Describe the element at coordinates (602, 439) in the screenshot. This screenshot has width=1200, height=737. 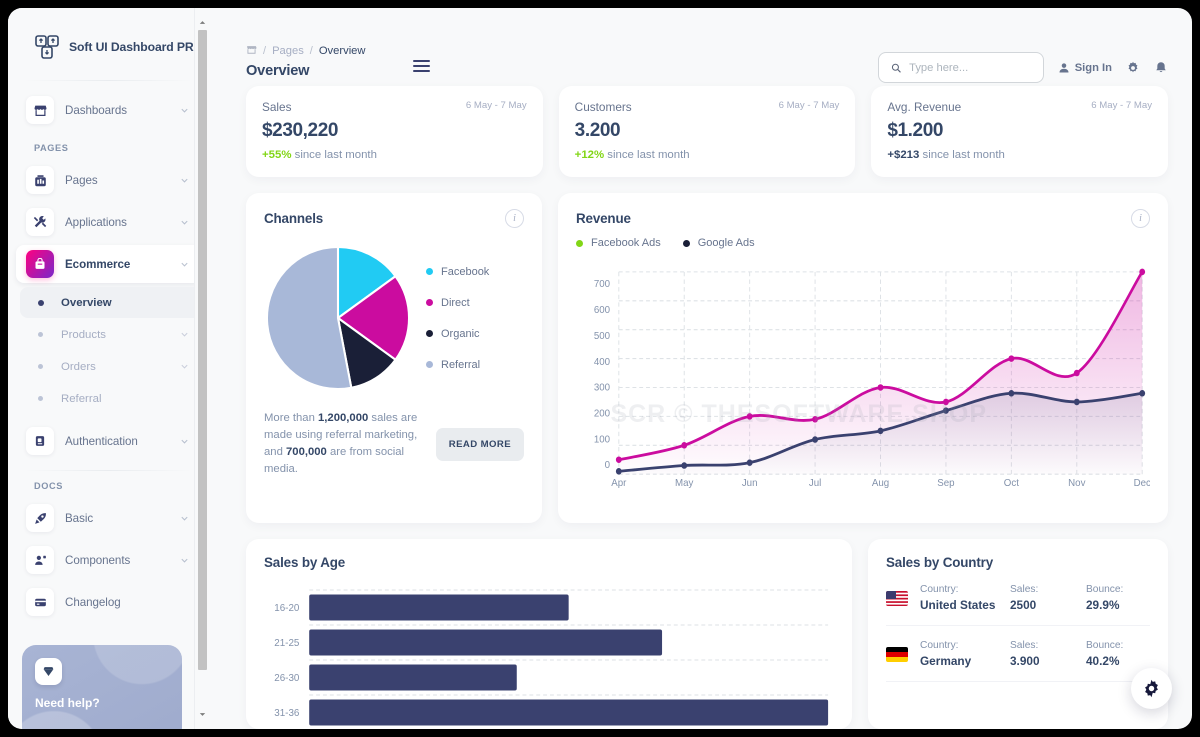
I see `svg-text: 100` at that location.